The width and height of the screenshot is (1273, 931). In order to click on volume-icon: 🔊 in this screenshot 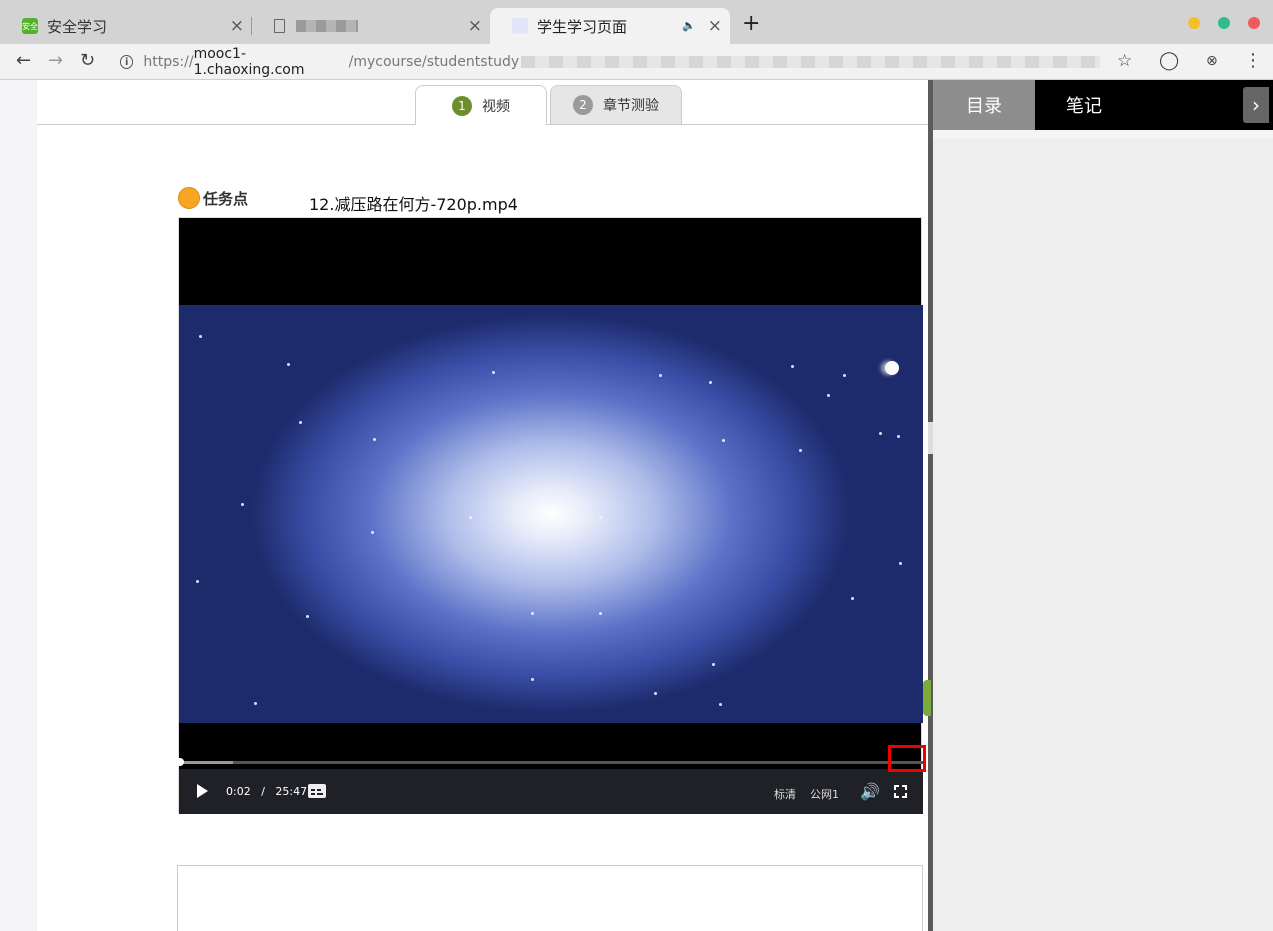, I will do `click(870, 791)`.